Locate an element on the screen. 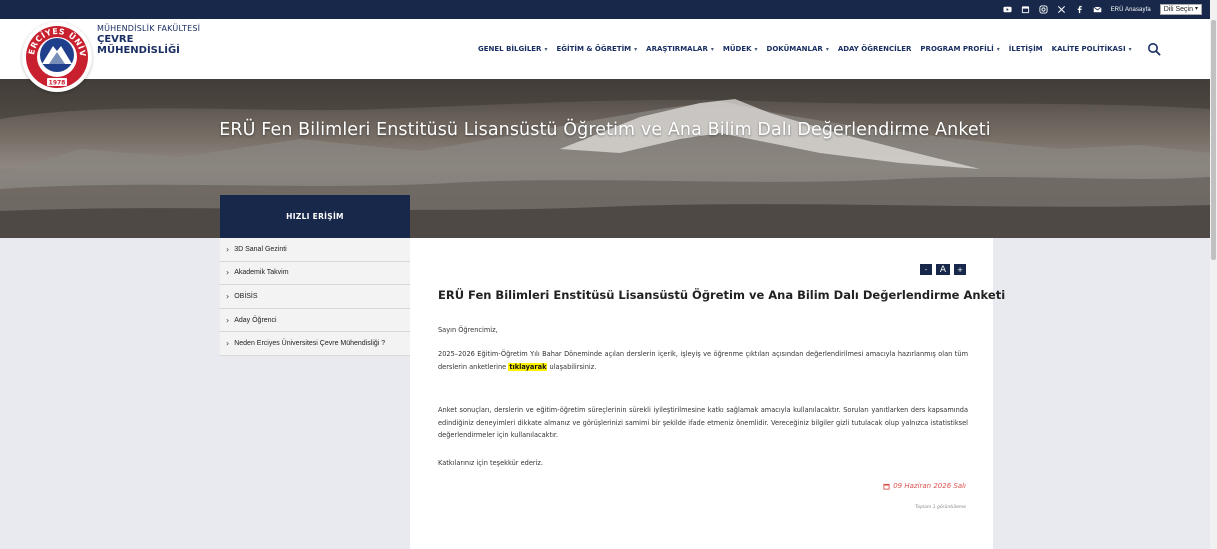  paragraph-text: ulaşabilirsiniz. is located at coordinates (572, 366).